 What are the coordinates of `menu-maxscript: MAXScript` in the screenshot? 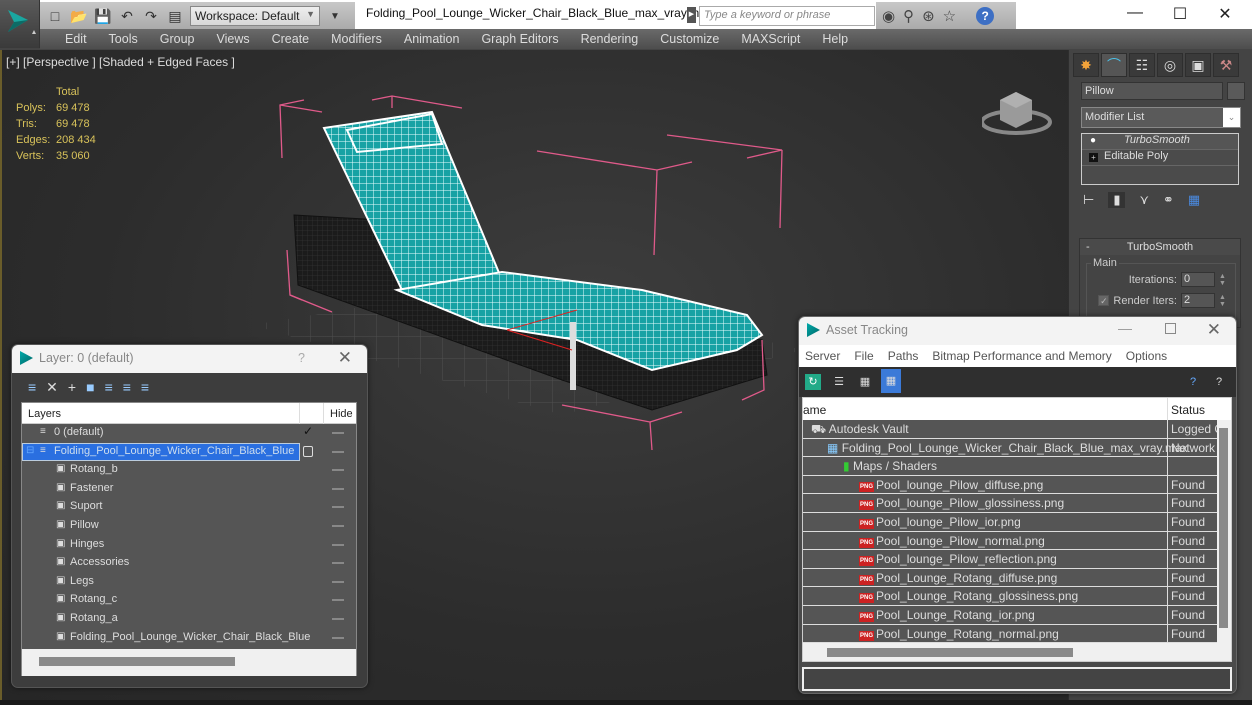 It's located at (770, 39).